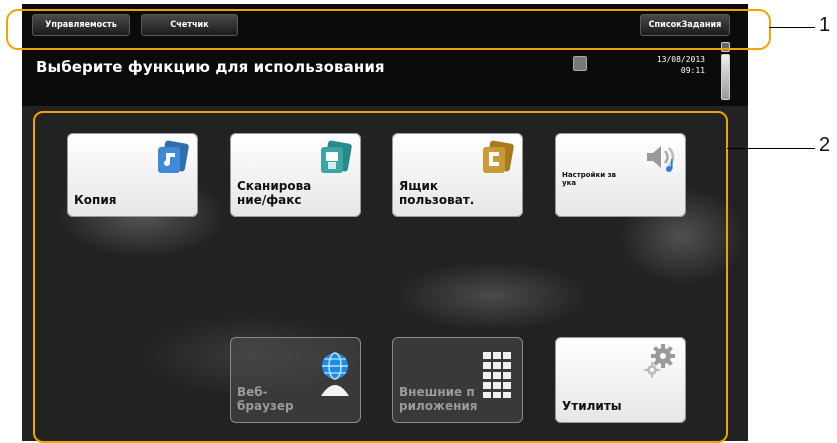  What do you see at coordinates (792, 27) in the screenshot?
I see `callout-1-line` at bounding box center [792, 27].